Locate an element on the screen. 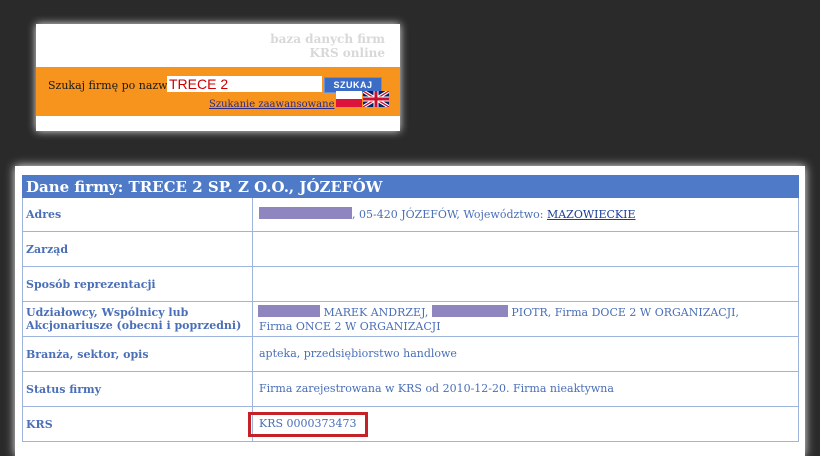 This screenshot has width=820, height=456. board-value is located at coordinates (525, 249).